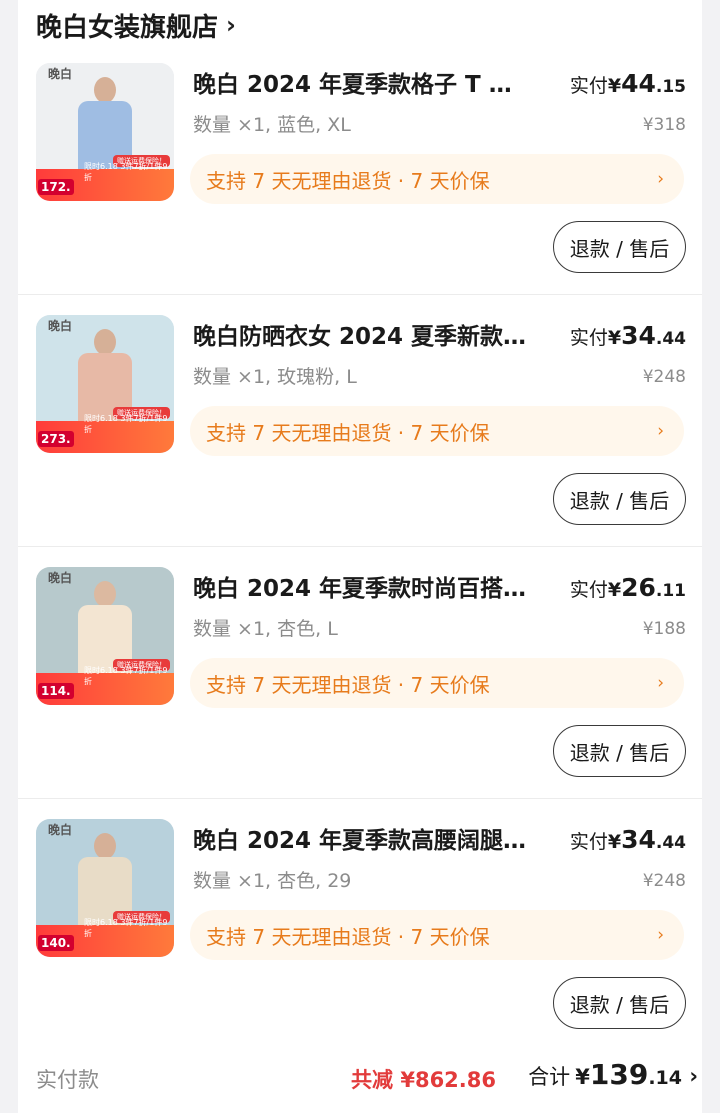  What do you see at coordinates (582, 1077) in the screenshot?
I see `total-currency: ¥` at bounding box center [582, 1077].